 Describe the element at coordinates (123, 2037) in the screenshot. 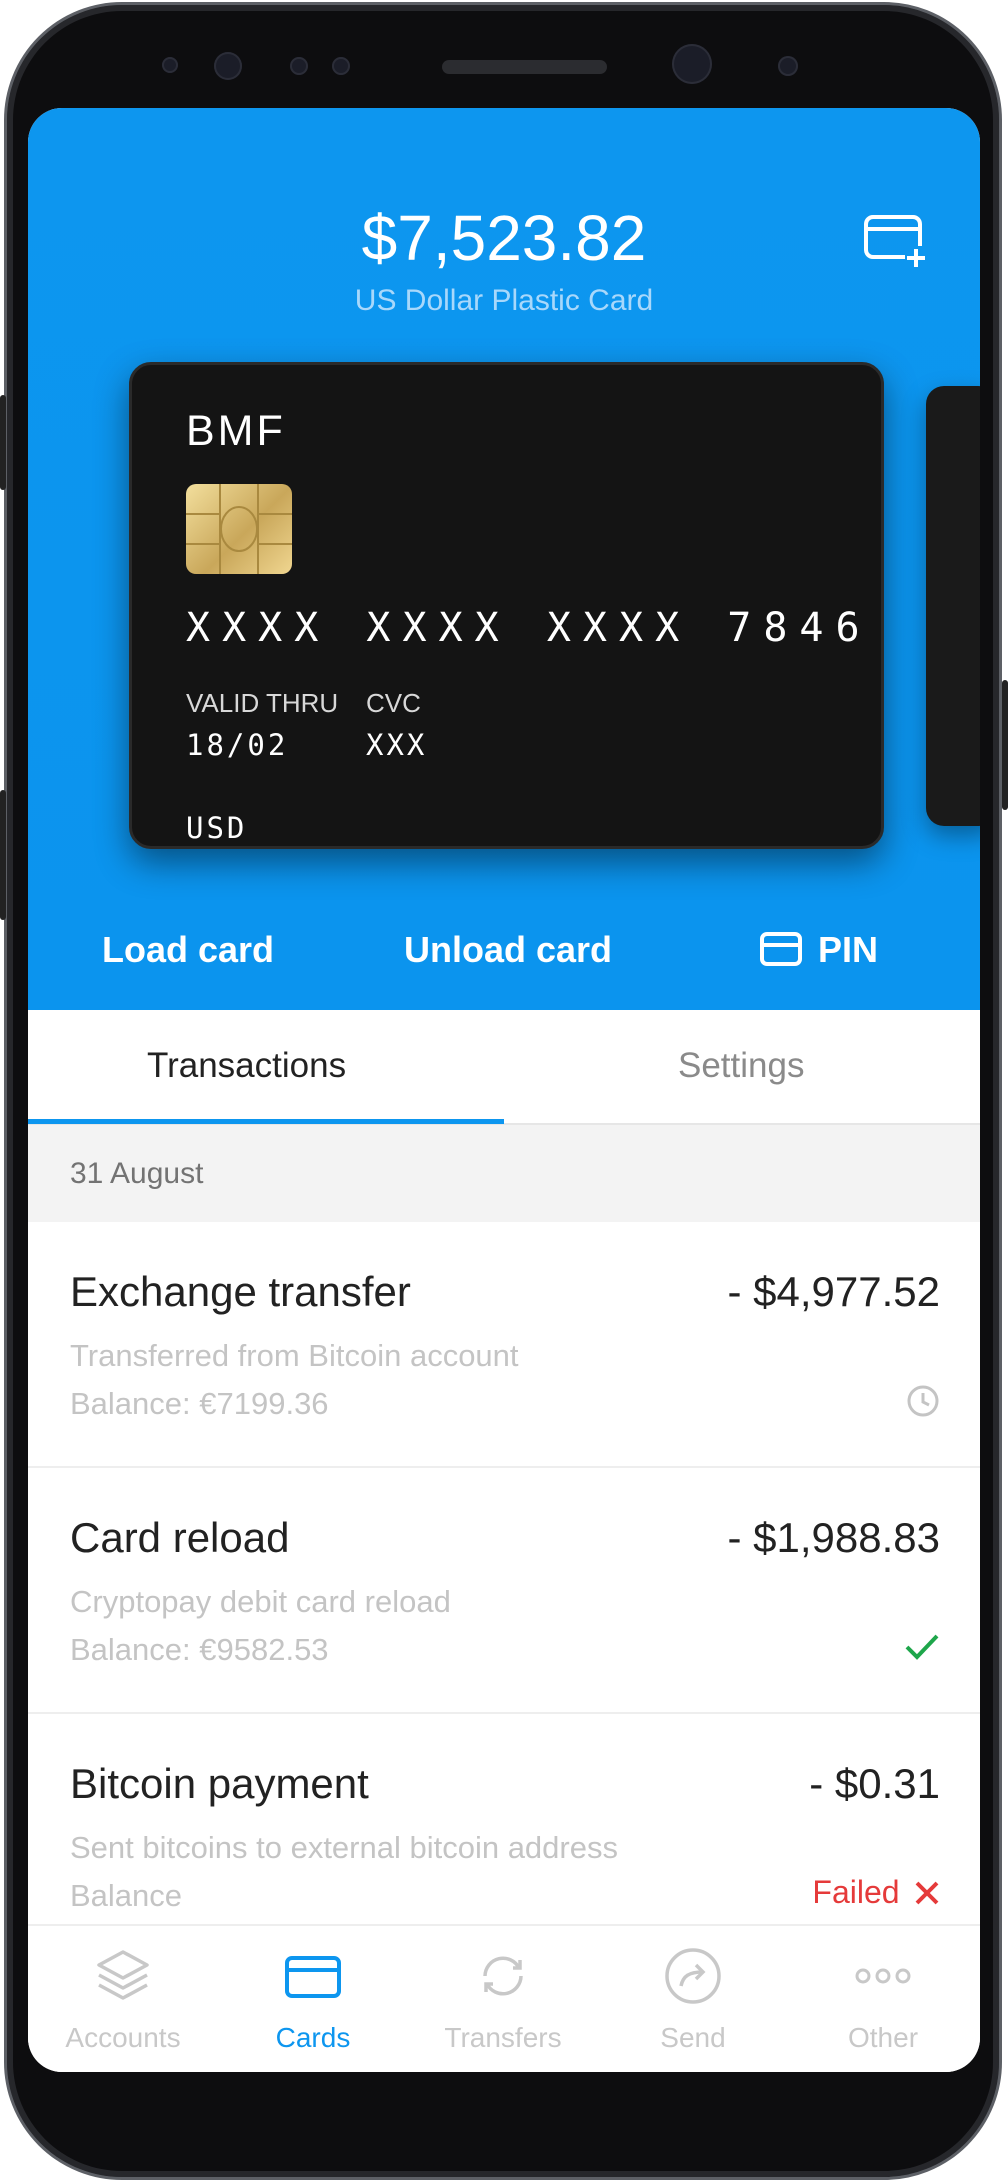

I see `nav-label-accounts: Accounts` at that location.